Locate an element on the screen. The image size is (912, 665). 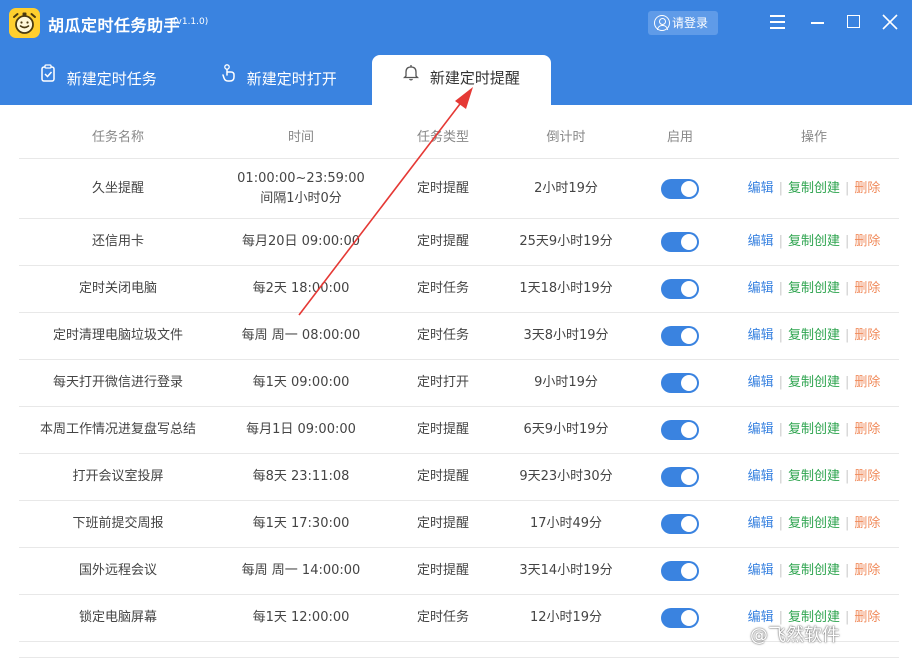
task-name: 还信用卡 is located at coordinates (117, 241).